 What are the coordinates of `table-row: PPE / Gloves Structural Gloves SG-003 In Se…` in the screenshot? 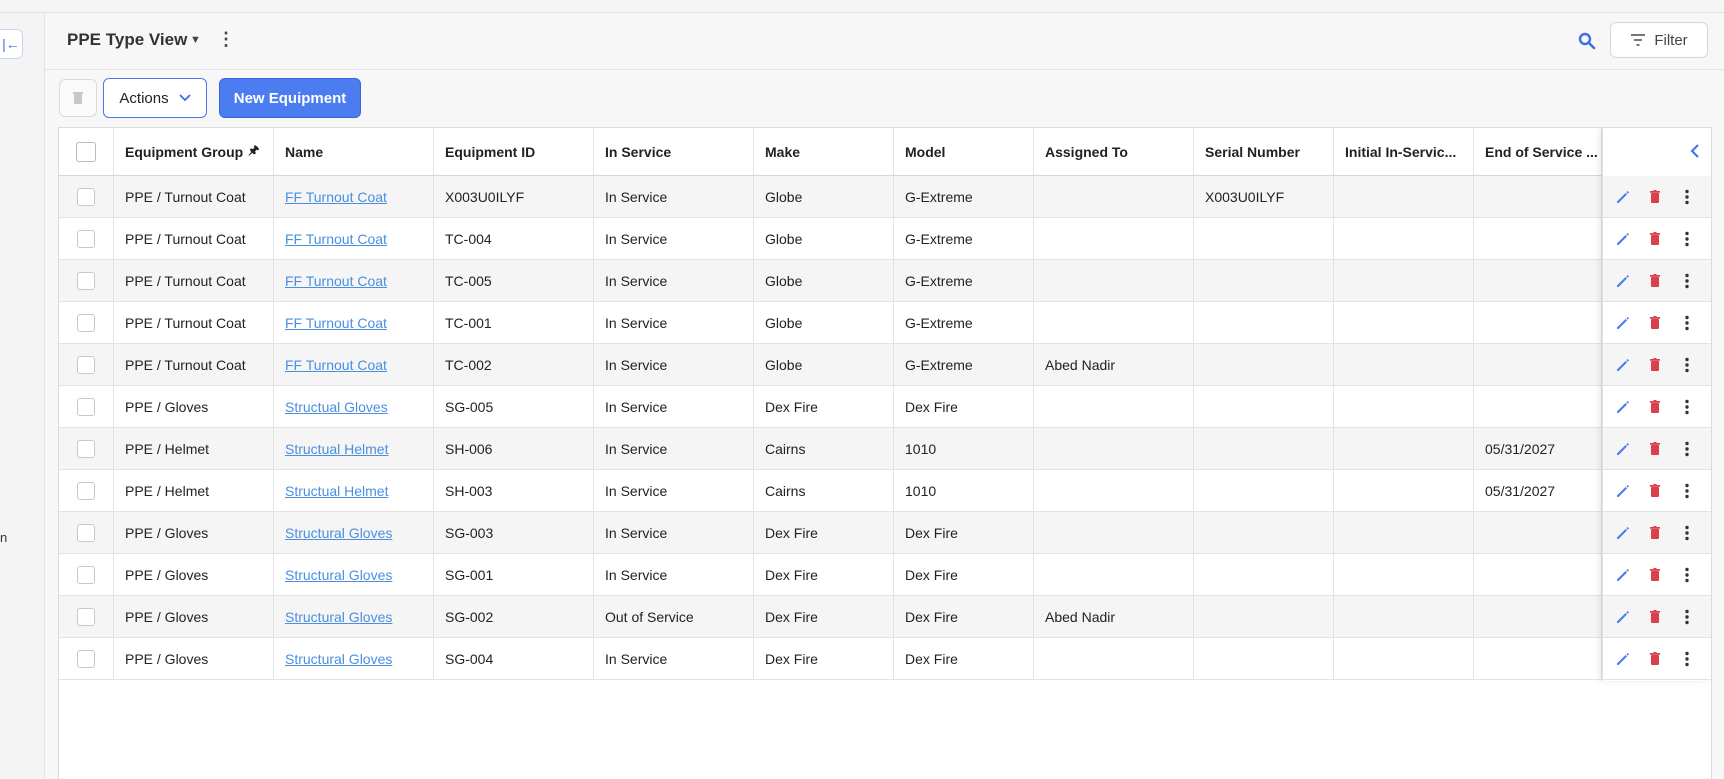 It's located at (885, 533).